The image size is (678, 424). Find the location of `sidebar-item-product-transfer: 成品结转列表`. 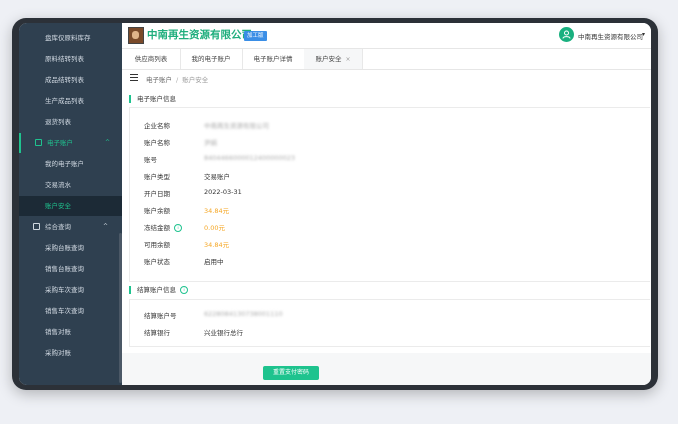

sidebar-item-product-transfer: 成品结转列表 is located at coordinates (70, 80).